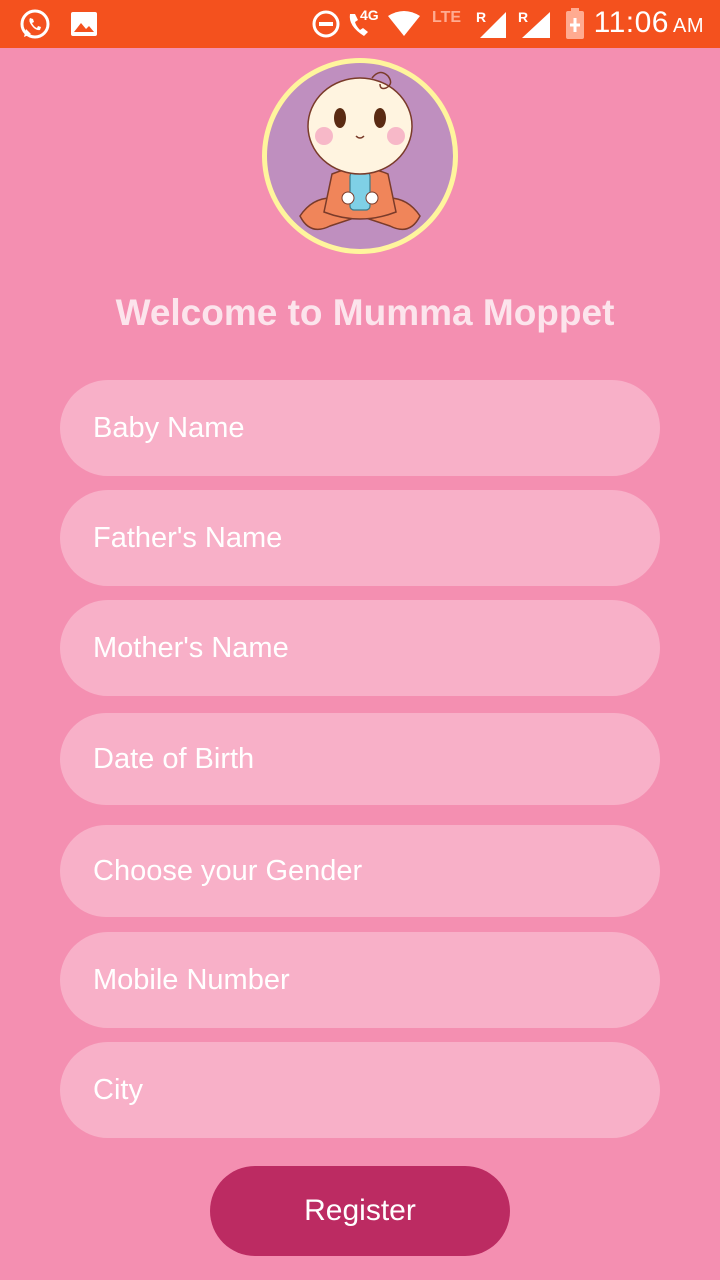 The width and height of the screenshot is (720, 1280). Describe the element at coordinates (575, 24) in the screenshot. I see `battery-charging-icon` at that location.